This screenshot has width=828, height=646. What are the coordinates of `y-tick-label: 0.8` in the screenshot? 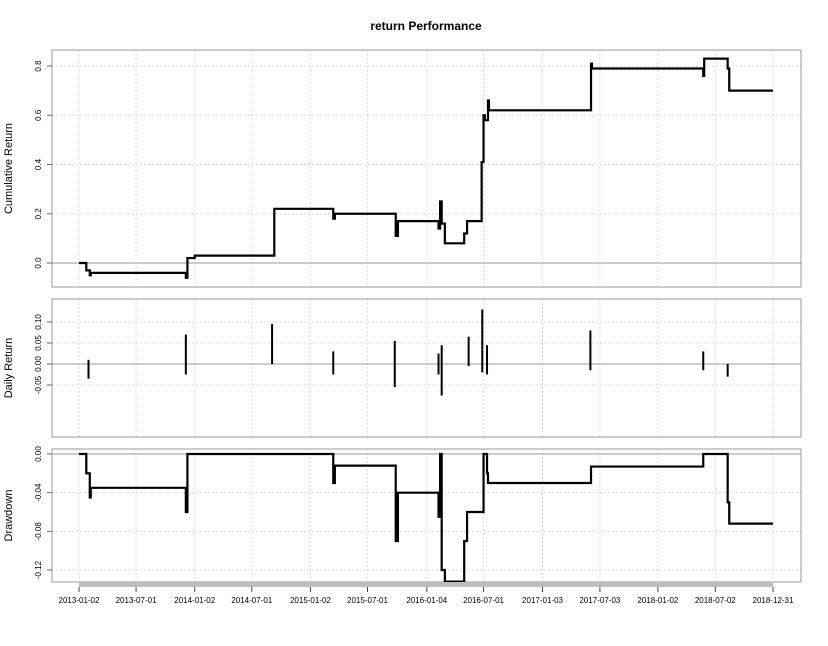 It's located at (38, 66).